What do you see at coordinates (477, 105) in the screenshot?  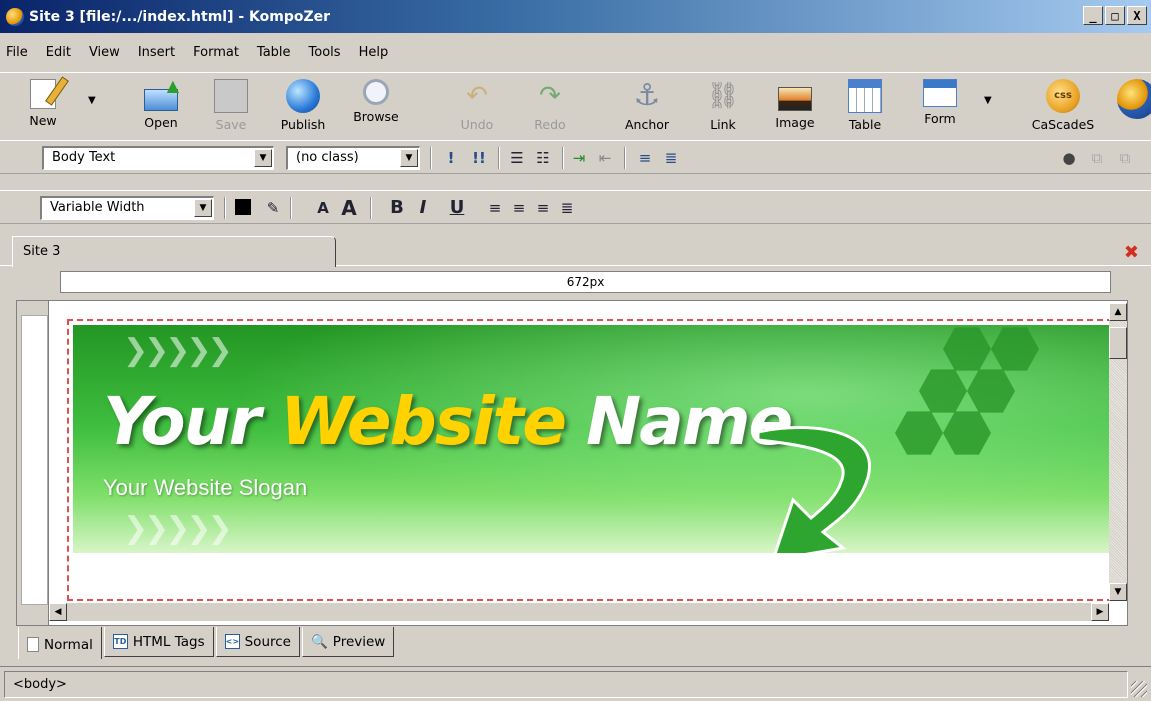 I see `undo-button: ↶ Undo` at bounding box center [477, 105].